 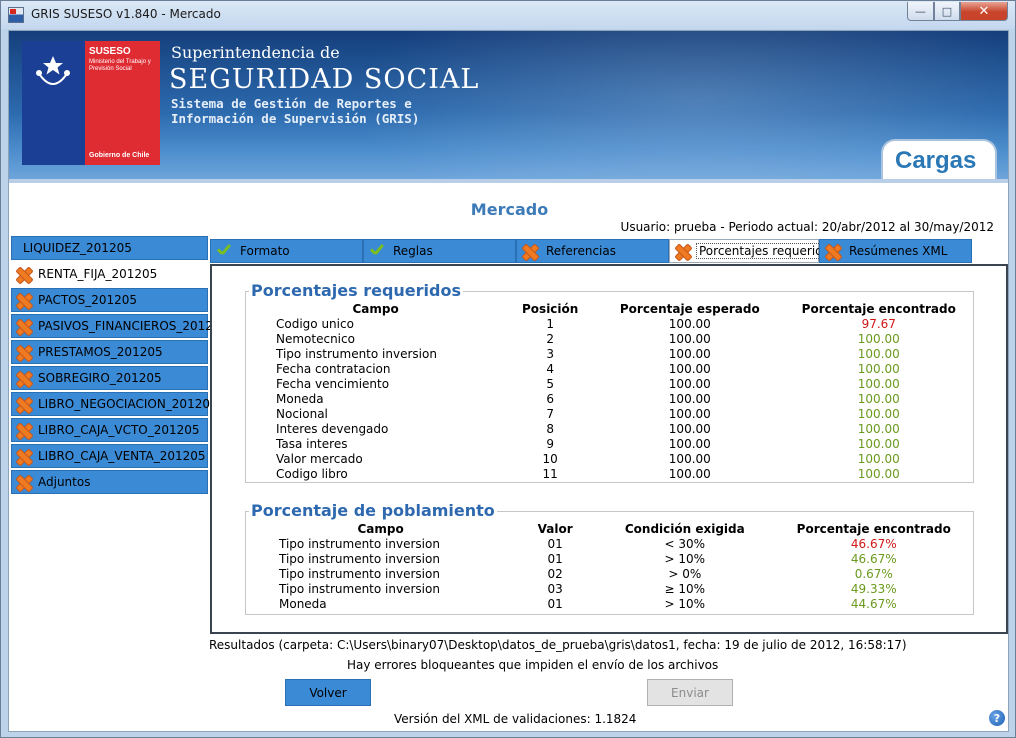 What do you see at coordinates (947, 11) in the screenshot?
I see `maximize-button: □` at bounding box center [947, 11].